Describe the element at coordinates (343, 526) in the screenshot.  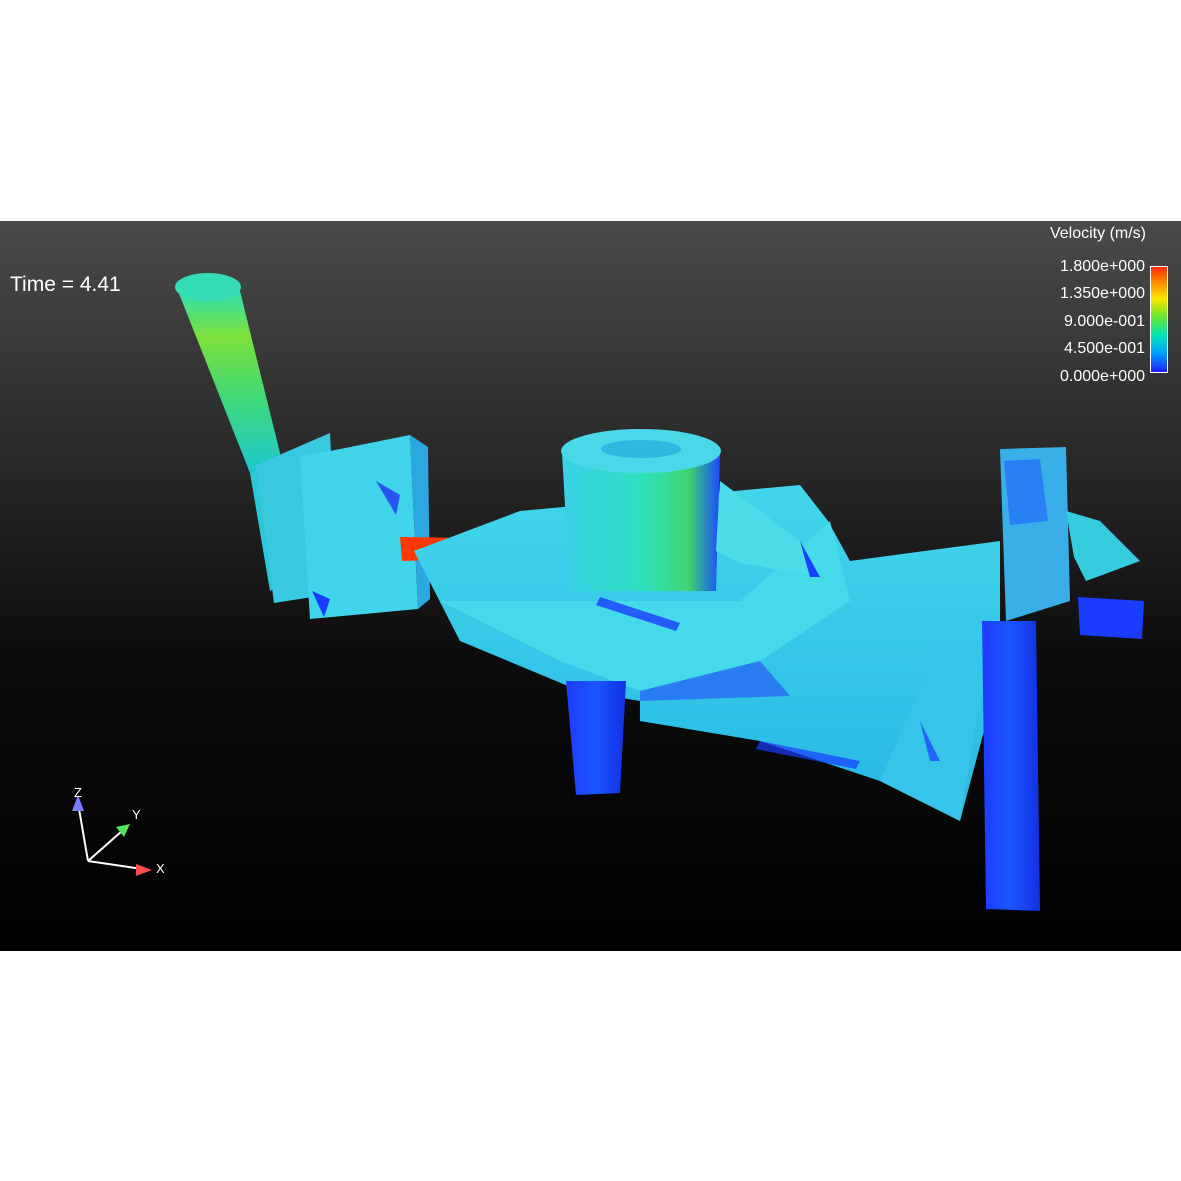
I see `gate-block` at that location.